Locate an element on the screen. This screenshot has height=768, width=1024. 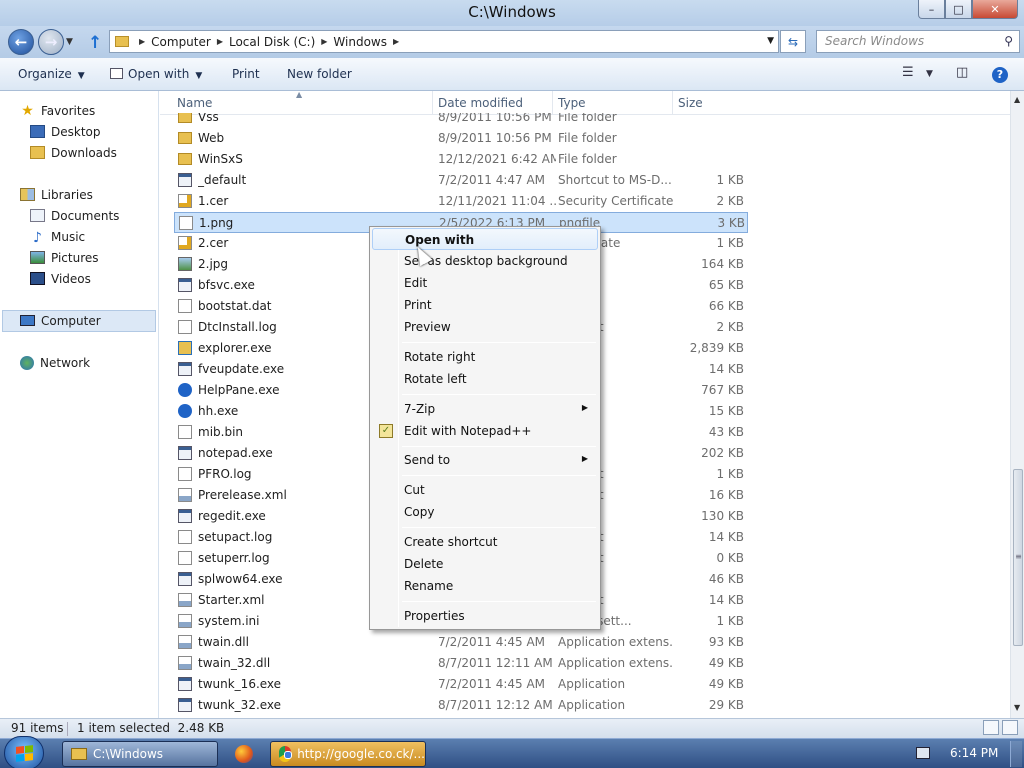
organize-button: Organize ▼ is located at coordinates (51, 74).